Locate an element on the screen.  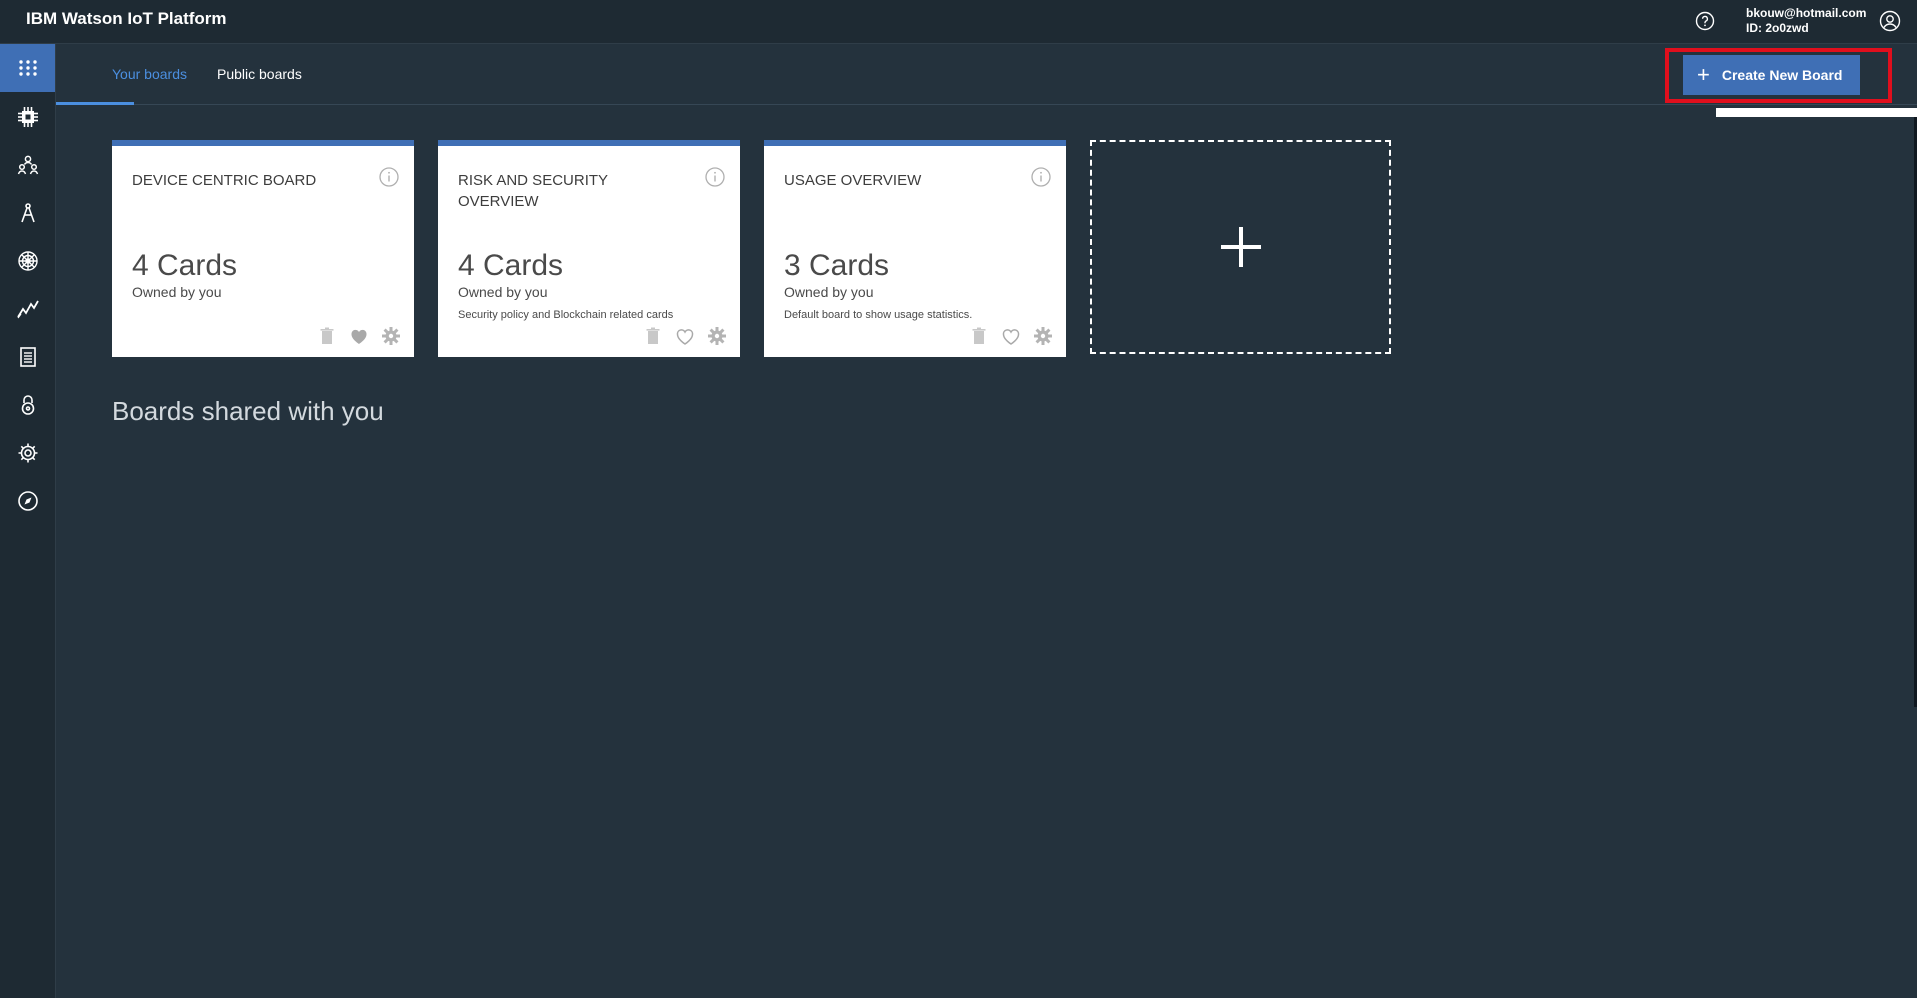
app-title: IBM Watson IoT Platform is located at coordinates (126, 19).